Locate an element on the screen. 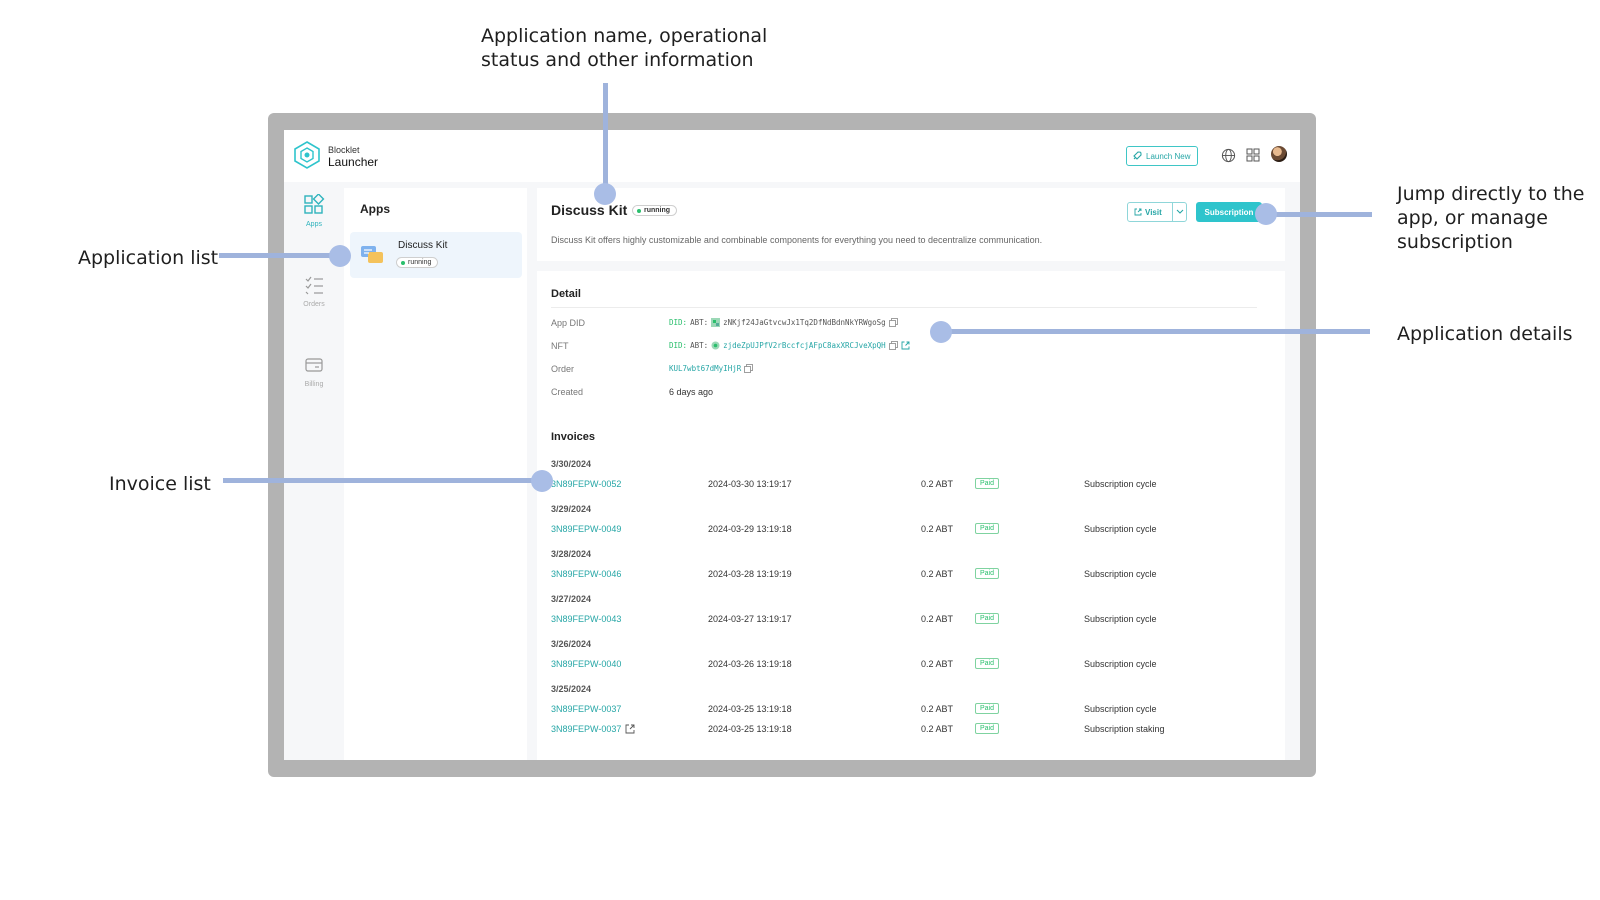  discuss-kit-icon is located at coordinates (372, 254).